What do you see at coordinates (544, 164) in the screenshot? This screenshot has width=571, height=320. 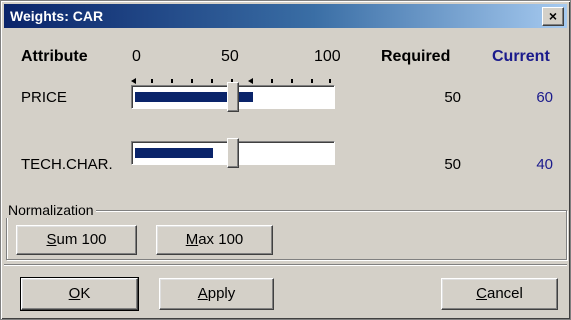 I see `tech-char-current-value: 40` at bounding box center [544, 164].